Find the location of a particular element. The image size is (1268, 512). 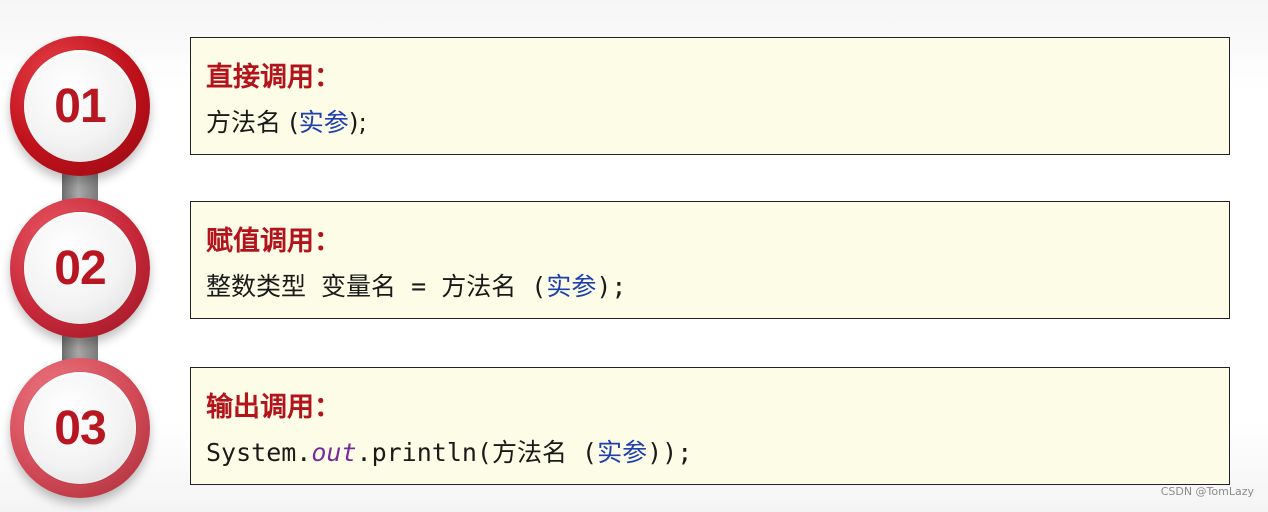

code-field-out: out is located at coordinates (334, 452).